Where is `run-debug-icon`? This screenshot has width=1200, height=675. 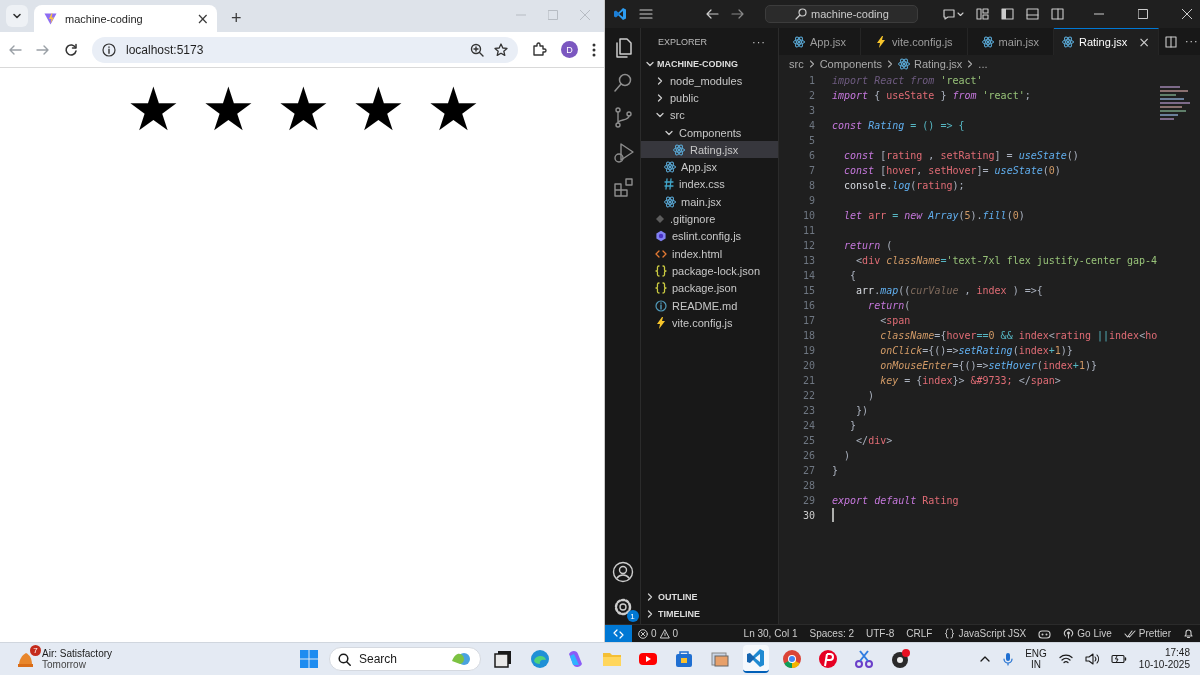 run-debug-icon is located at coordinates (622, 152).